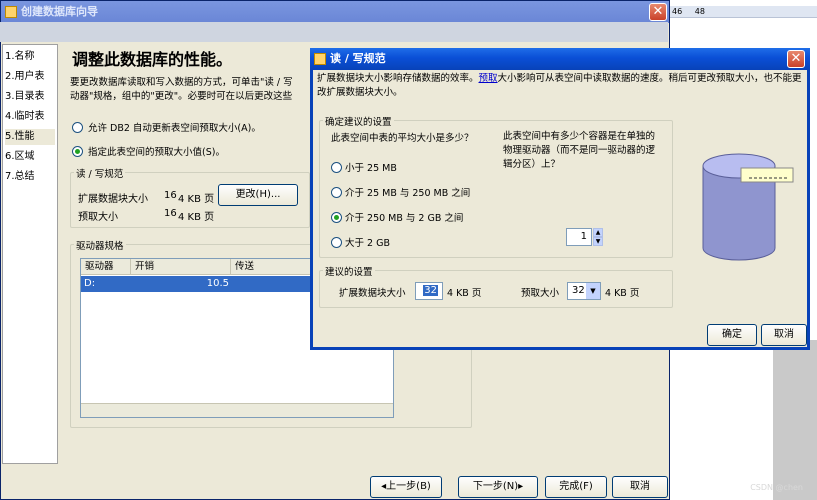 This screenshot has height=500, width=817. What do you see at coordinates (742, 12) in the screenshot?
I see `background-ruler: 46 48` at bounding box center [742, 12].